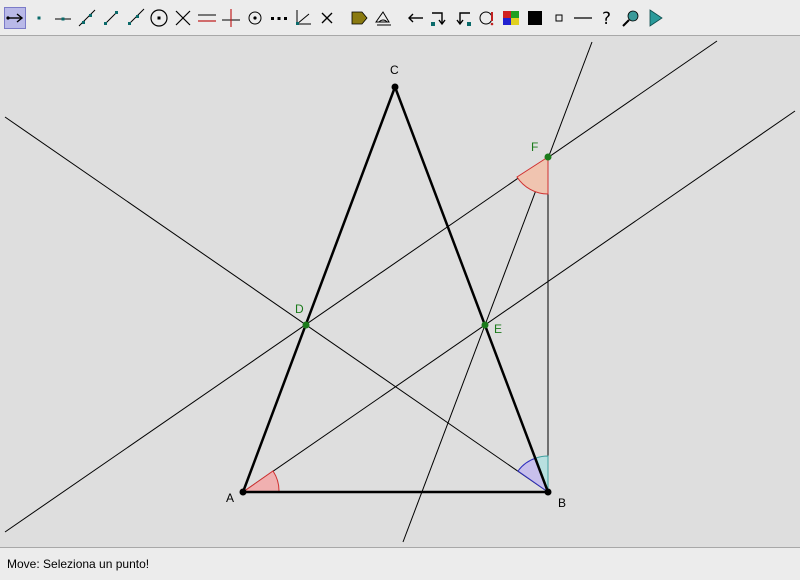  Describe the element at coordinates (548, 492) in the screenshot. I see `point-b` at that location.